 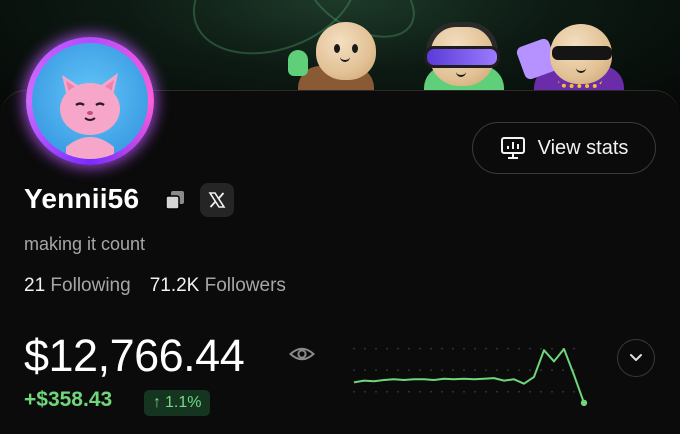 I want to click on x-logo-icon, so click(x=217, y=200).